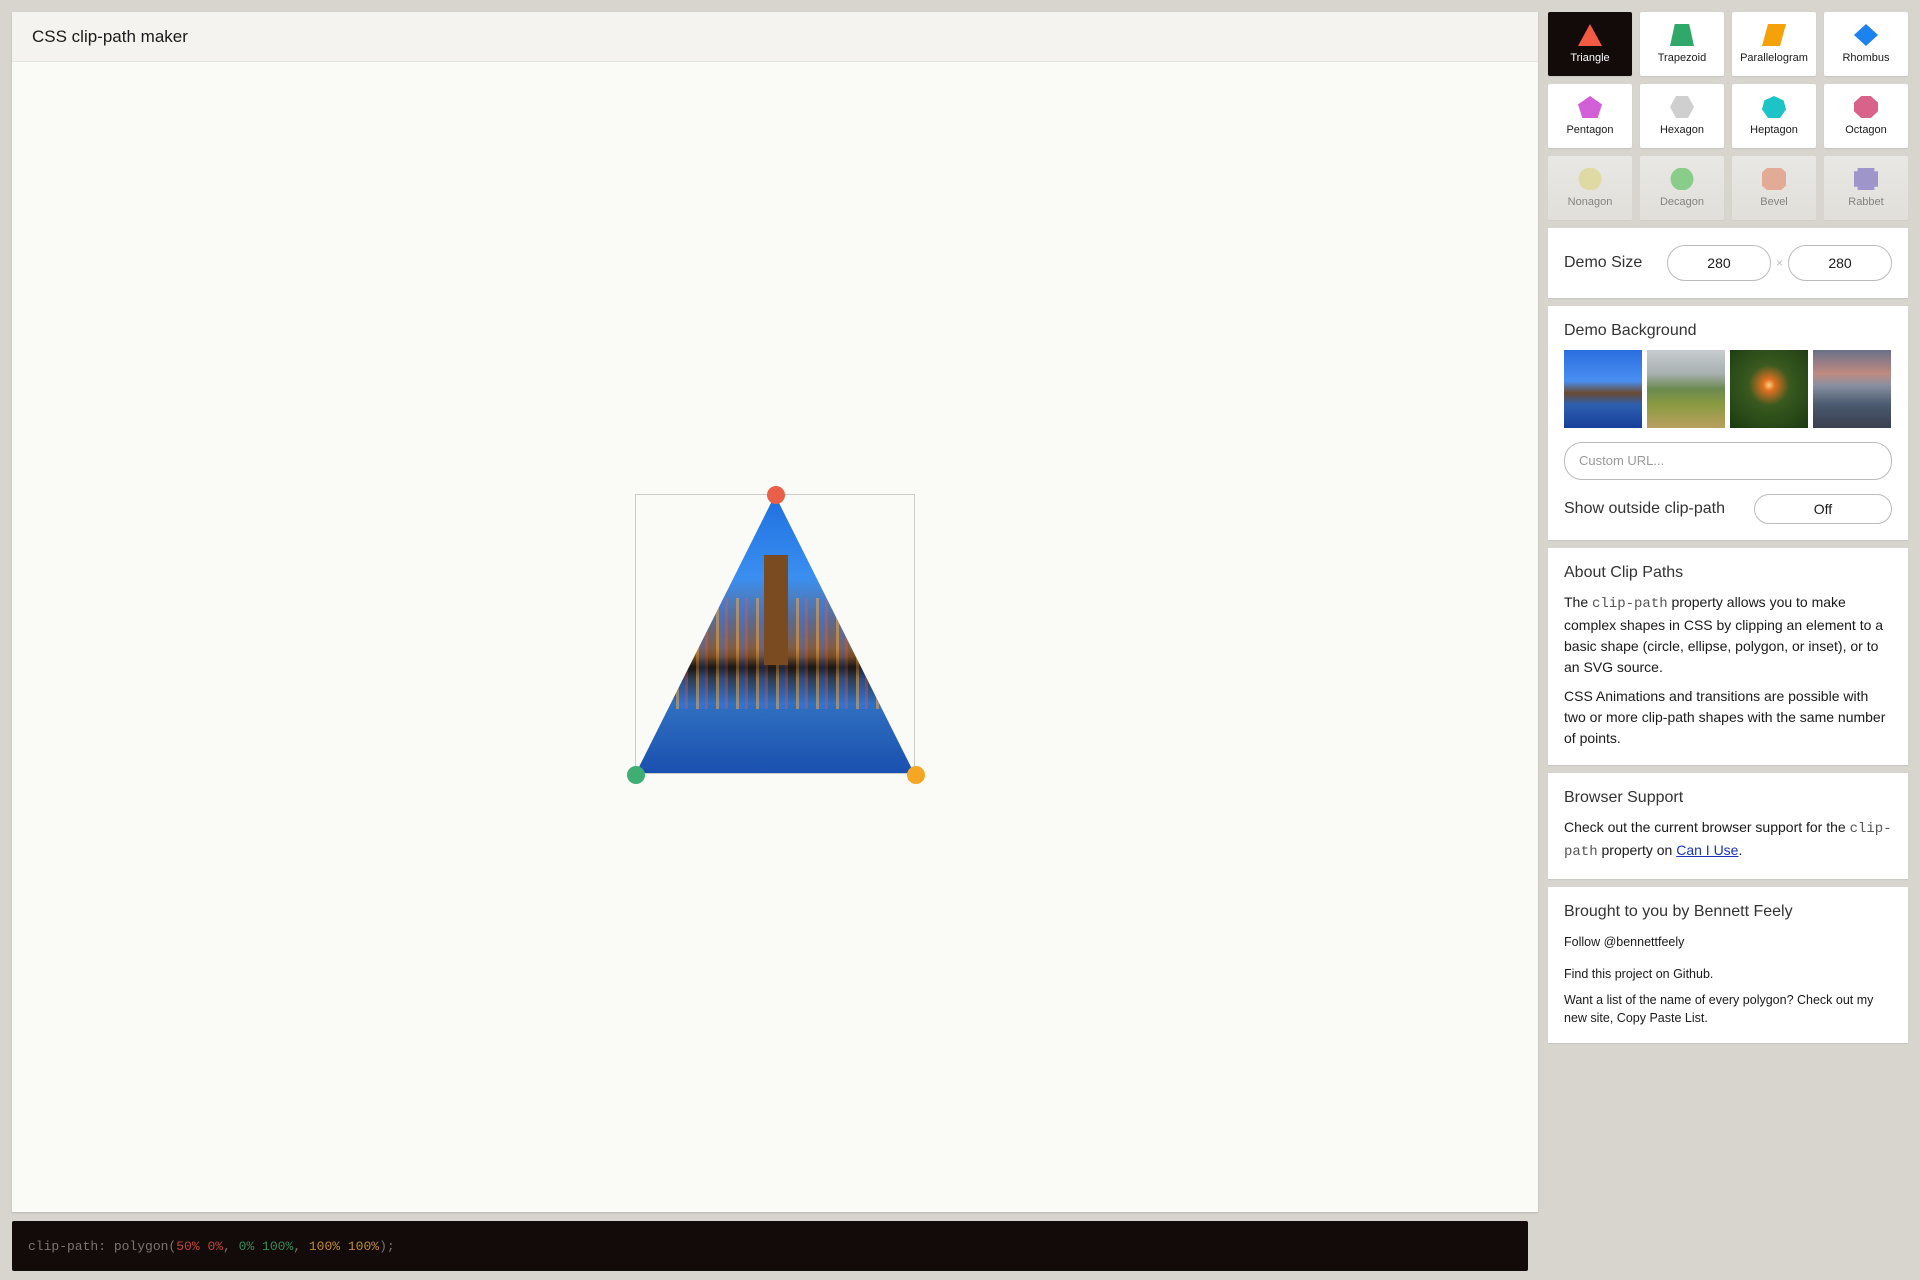 Image resolution: width=1920 pixels, height=1280 pixels. I want to click on shape-label: Bevel, so click(1774, 202).